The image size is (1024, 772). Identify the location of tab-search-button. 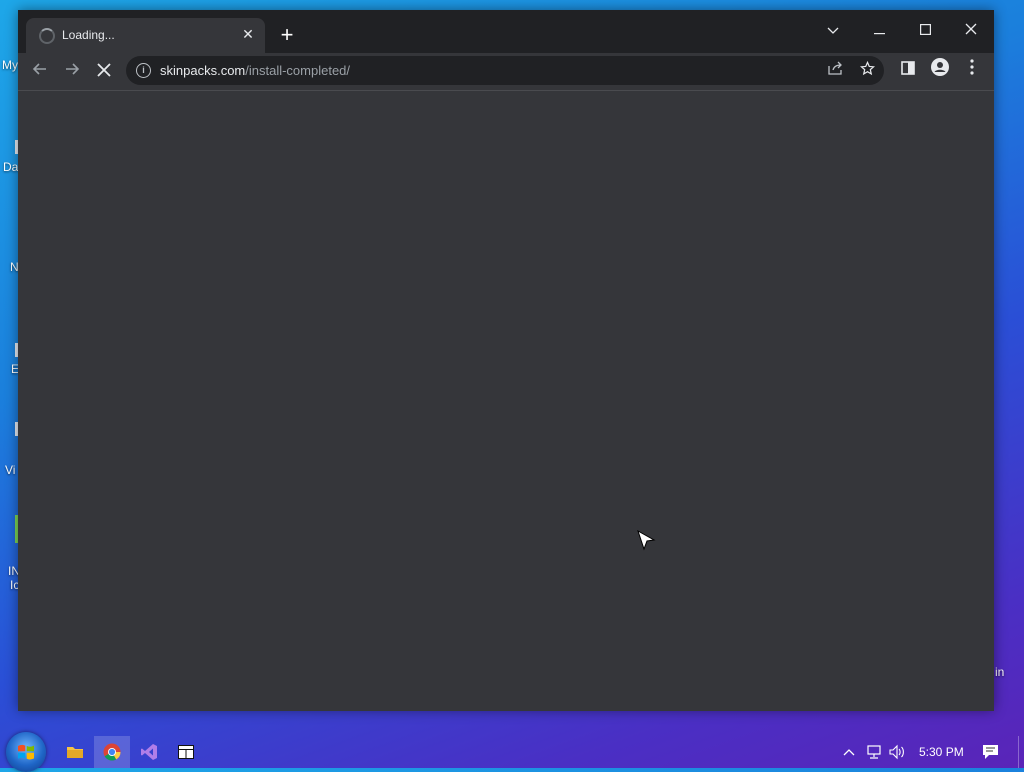
(833, 30).